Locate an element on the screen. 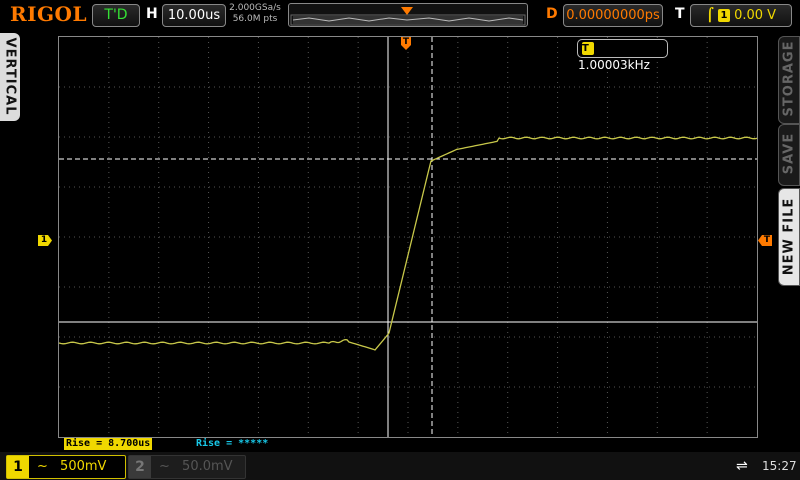  memory-waveform-bar is located at coordinates (408, 15).